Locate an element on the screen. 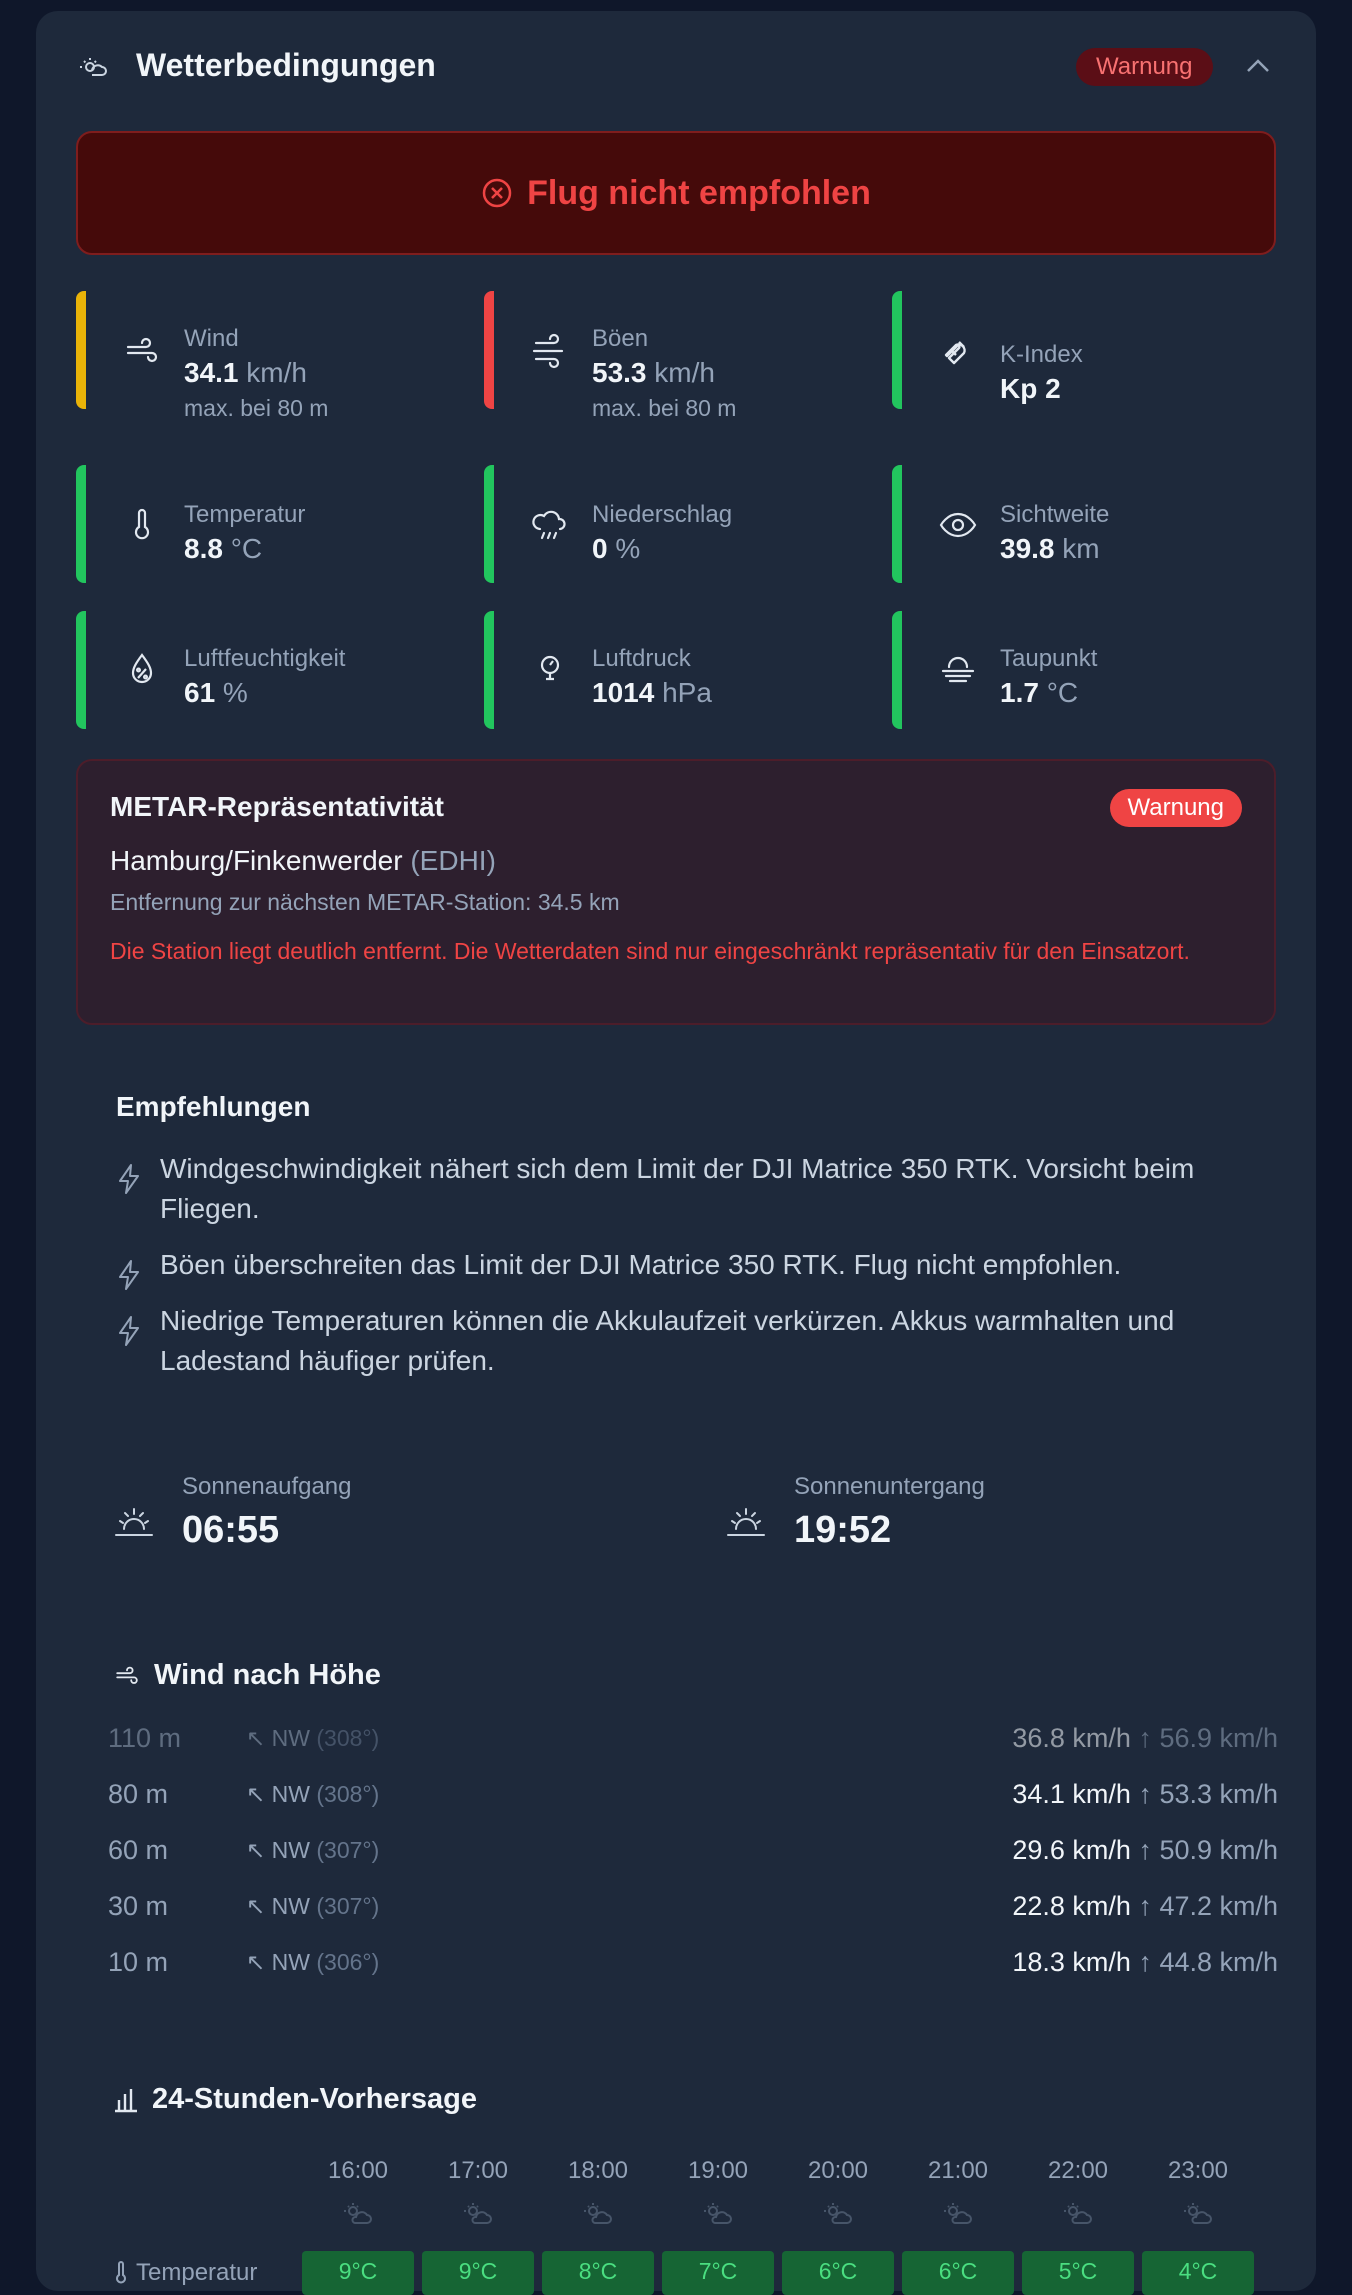 Image resolution: width=1352 pixels, height=2295 pixels. tile-value: 0 % is located at coordinates (616, 548).